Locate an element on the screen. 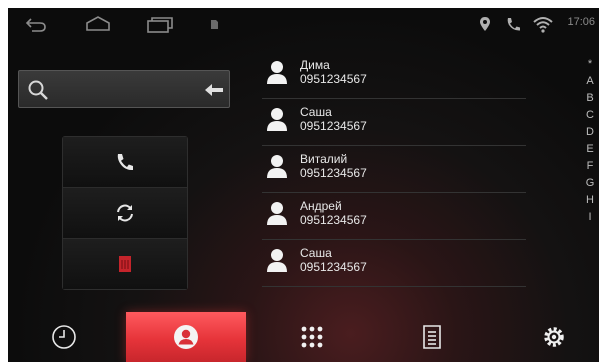 The width and height of the screenshot is (606, 362). contacts-icon is located at coordinates (186, 337).